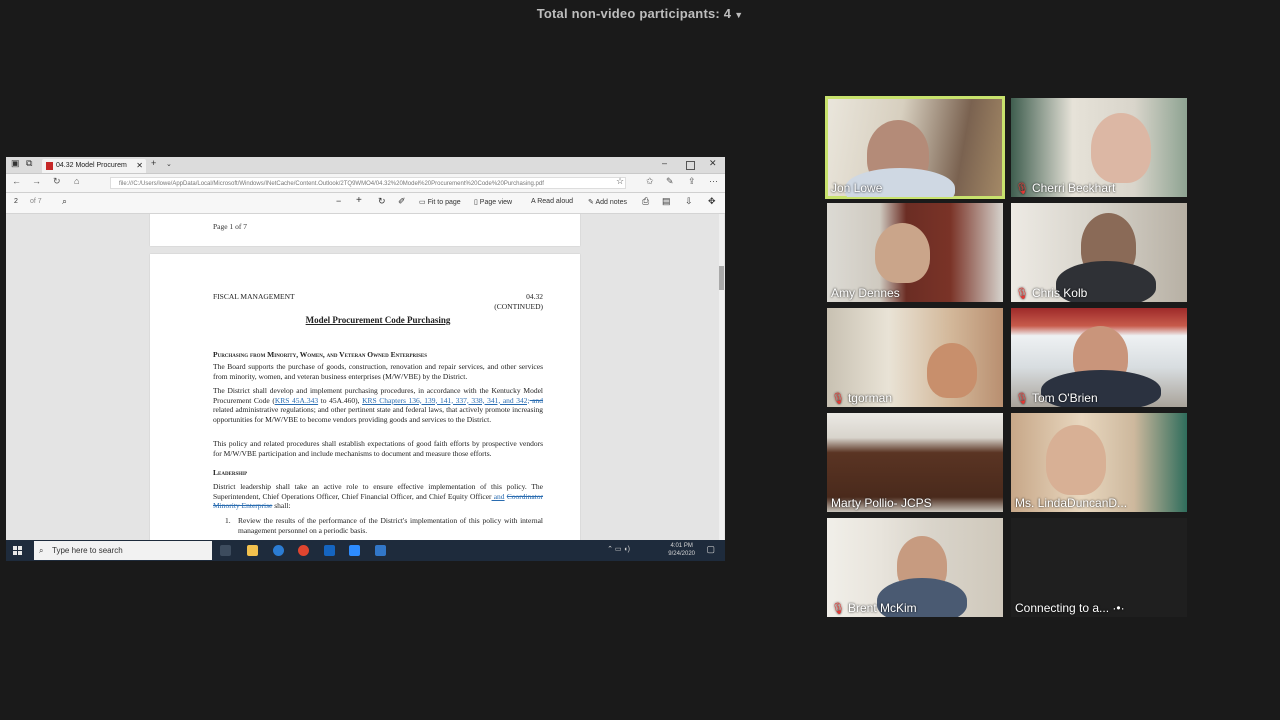 The image size is (1280, 720). What do you see at coordinates (555, 201) in the screenshot?
I see `read-aloud-label: Read aloud` at bounding box center [555, 201].